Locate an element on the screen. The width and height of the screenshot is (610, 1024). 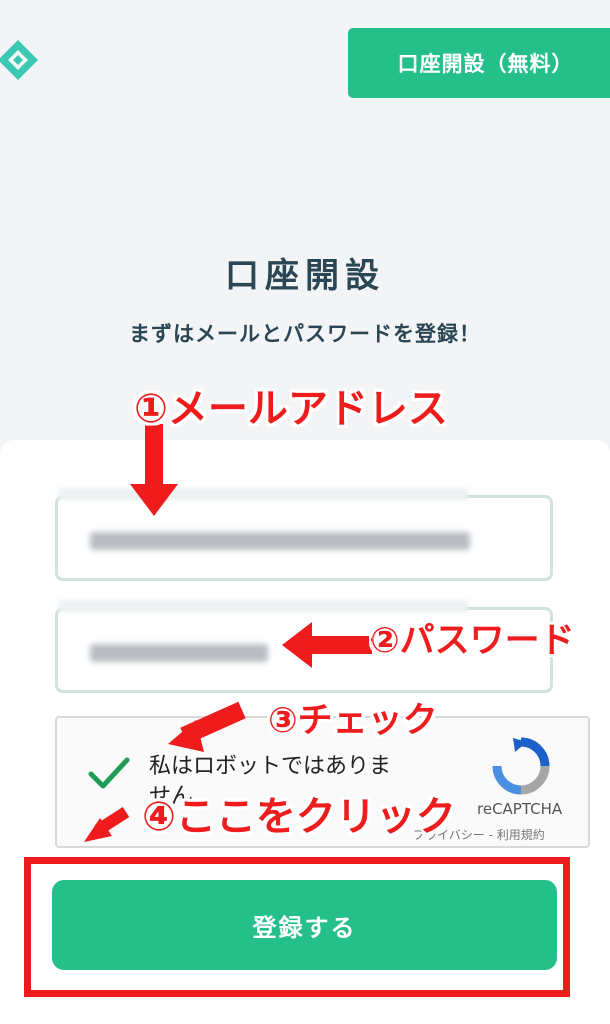
email-field is located at coordinates (304, 534).